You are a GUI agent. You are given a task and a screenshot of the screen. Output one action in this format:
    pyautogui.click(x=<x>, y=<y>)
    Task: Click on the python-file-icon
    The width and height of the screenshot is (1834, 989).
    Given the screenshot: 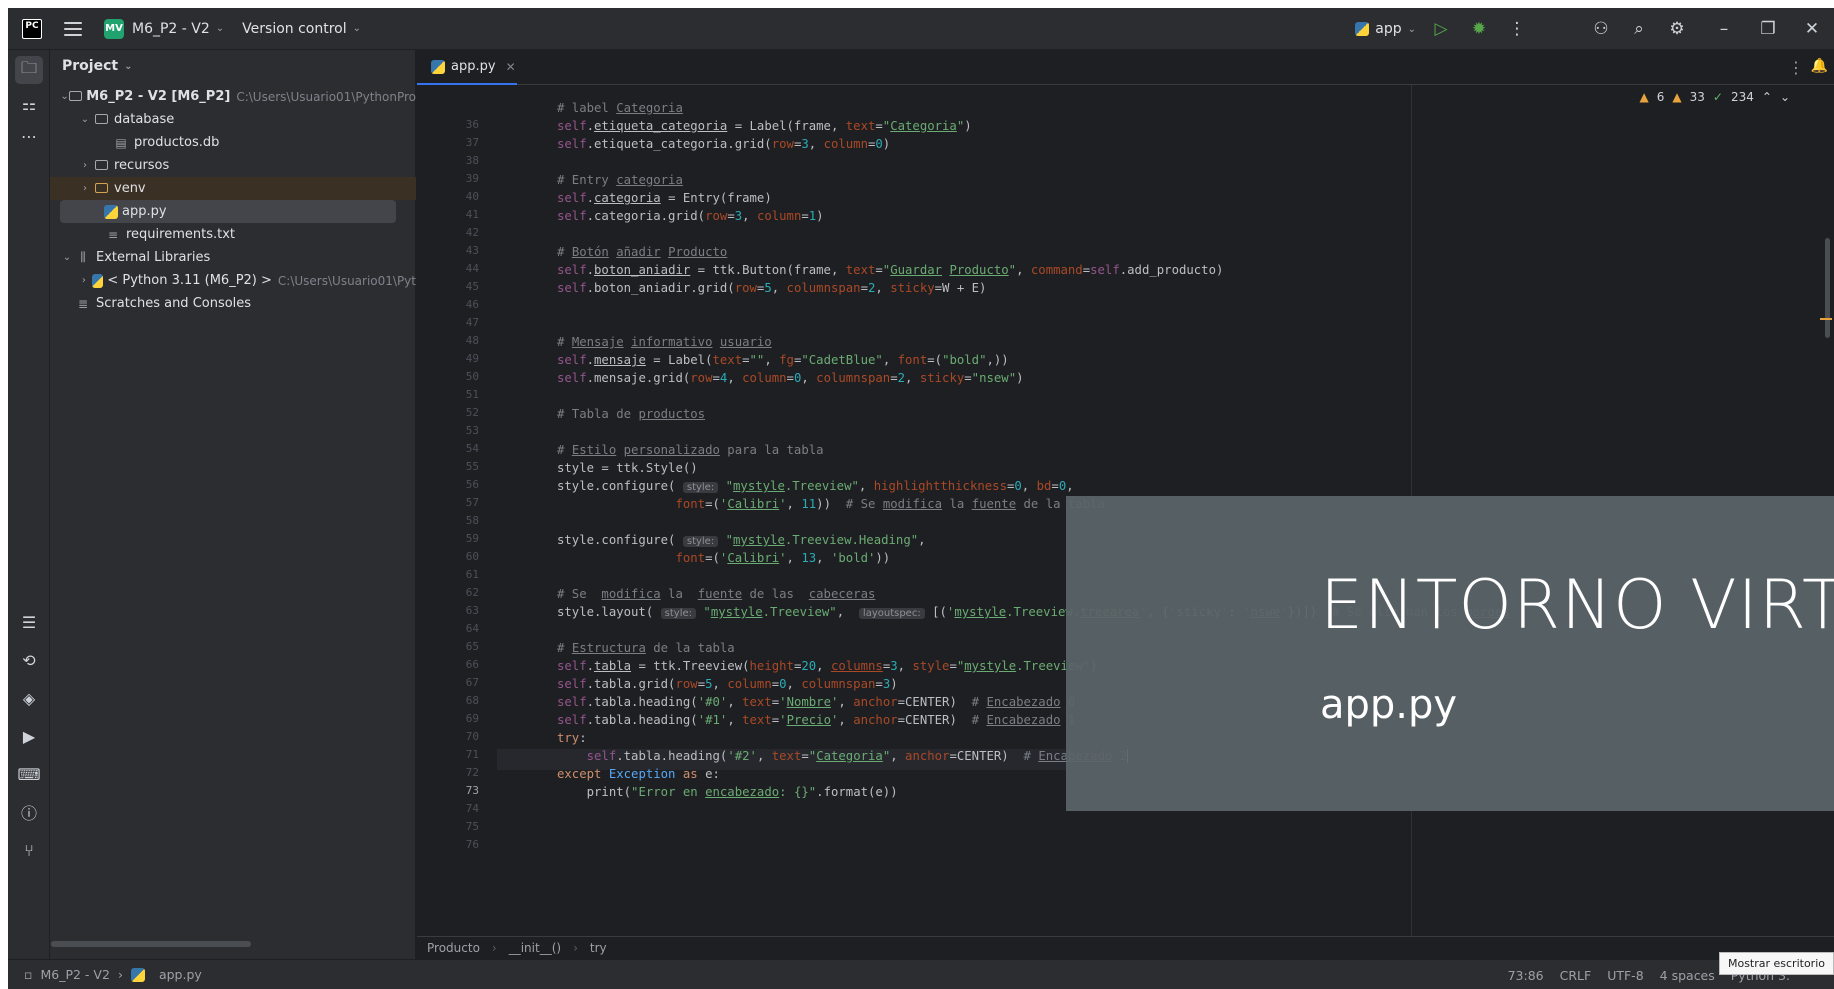 What is the action you would take?
    pyautogui.click(x=438, y=66)
    